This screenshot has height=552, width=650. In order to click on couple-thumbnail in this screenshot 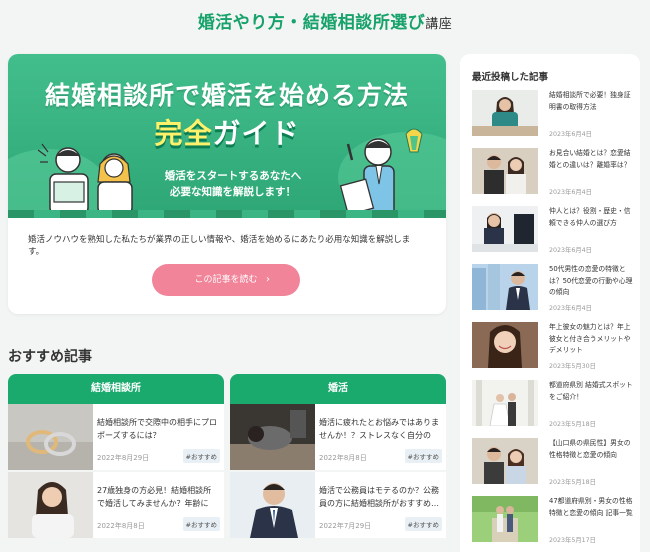, I will do `click(505, 171)`.